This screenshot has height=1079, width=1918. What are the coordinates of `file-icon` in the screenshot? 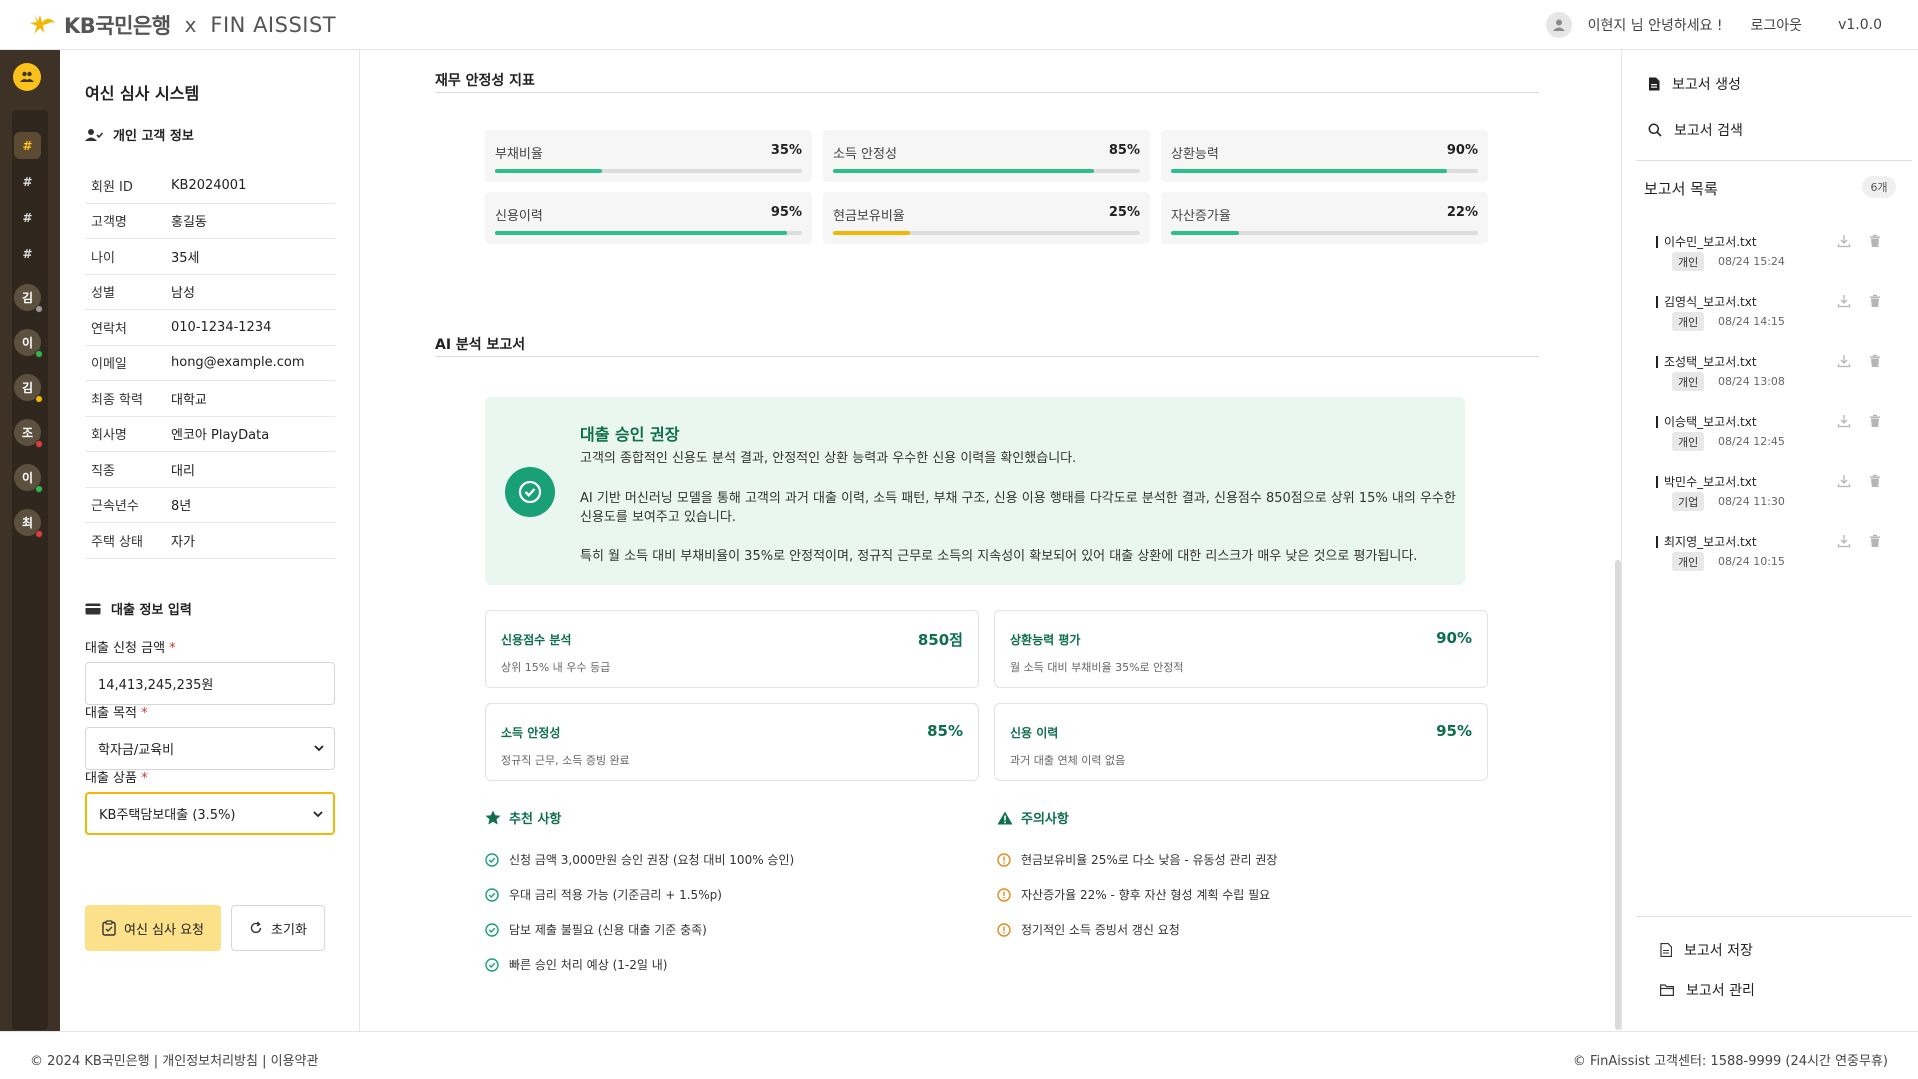 It's located at (1654, 84).